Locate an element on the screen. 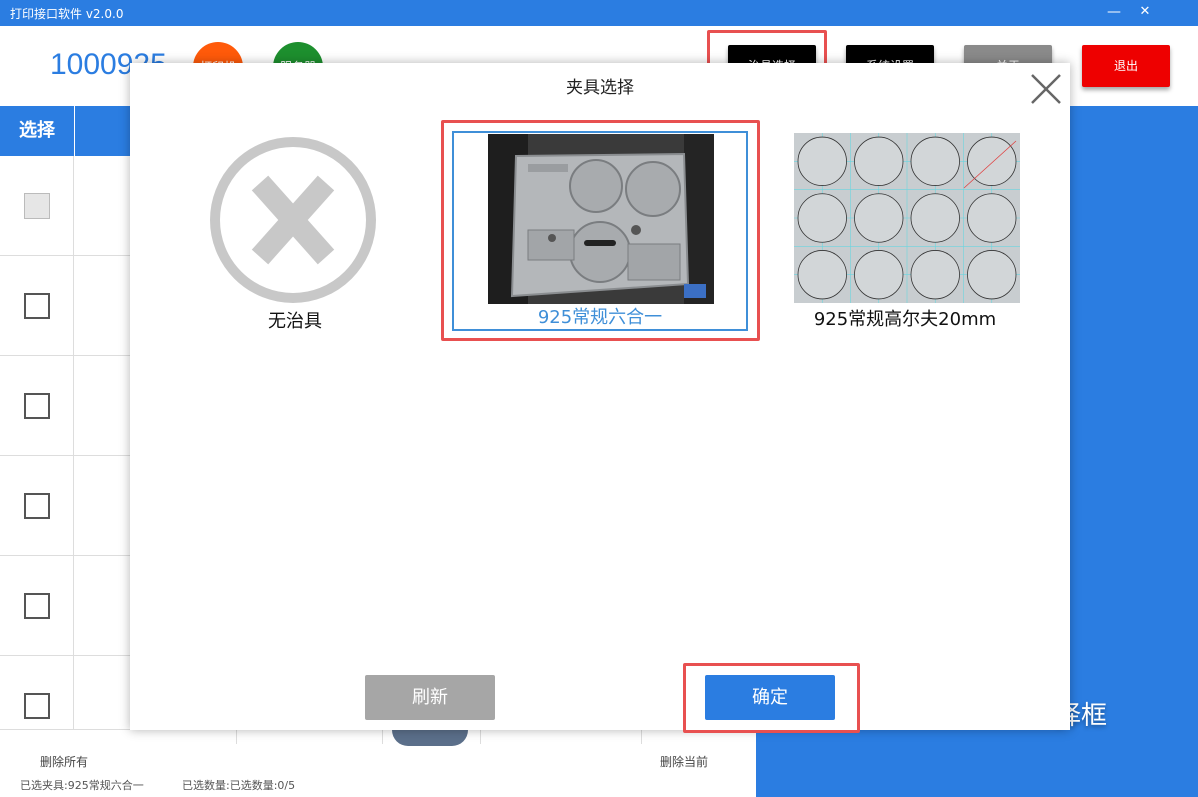  row-checkbox-disabled is located at coordinates (37, 206).